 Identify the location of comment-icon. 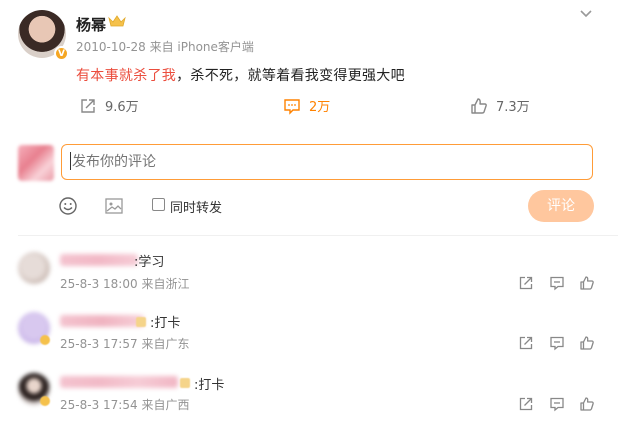
(292, 106).